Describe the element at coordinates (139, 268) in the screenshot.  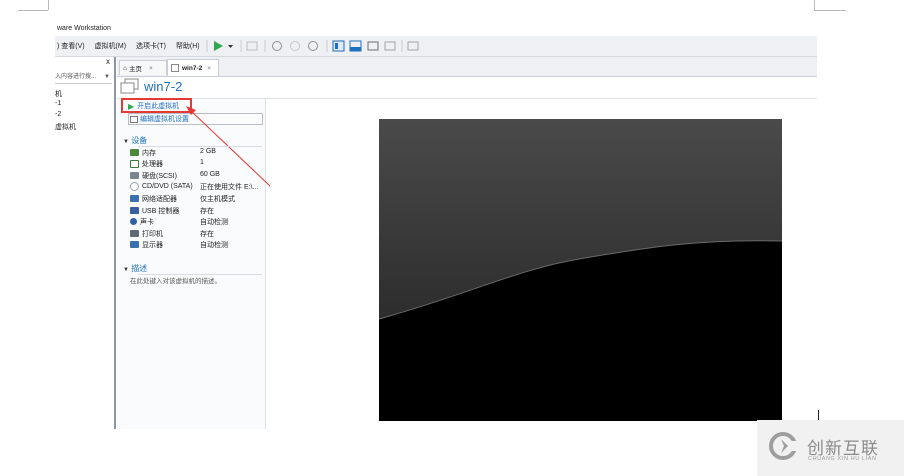
I see `description-header-label: 描述` at that location.